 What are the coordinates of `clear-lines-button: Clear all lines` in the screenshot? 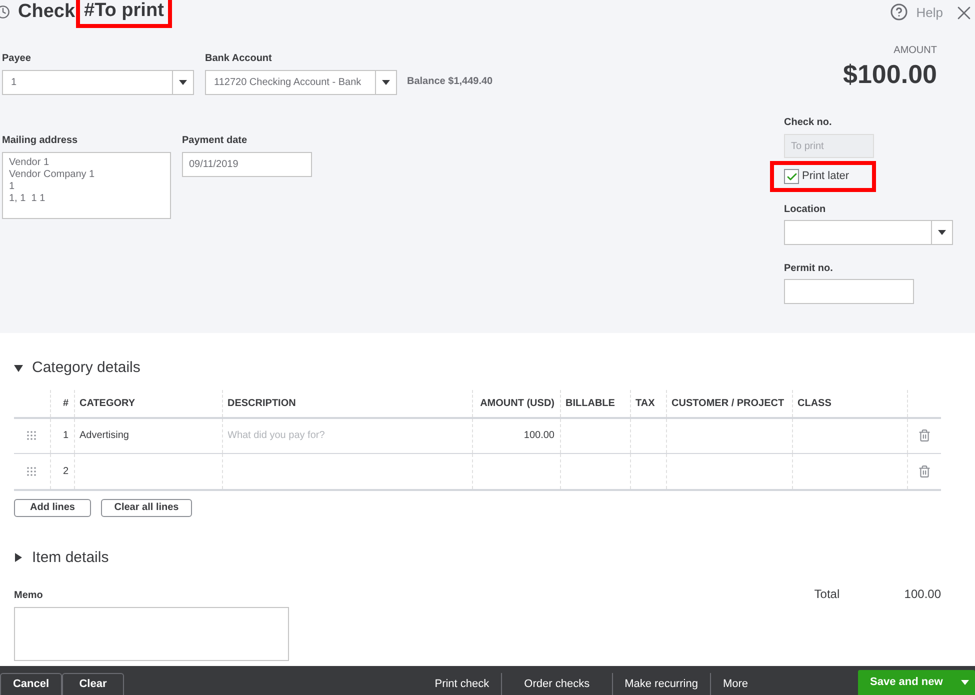 It's located at (146, 507).